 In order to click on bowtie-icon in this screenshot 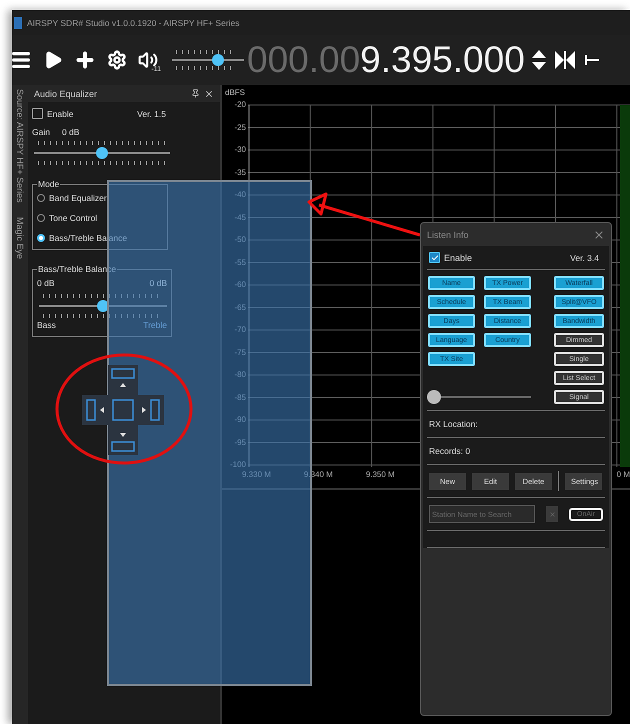, I will do `click(564, 60)`.